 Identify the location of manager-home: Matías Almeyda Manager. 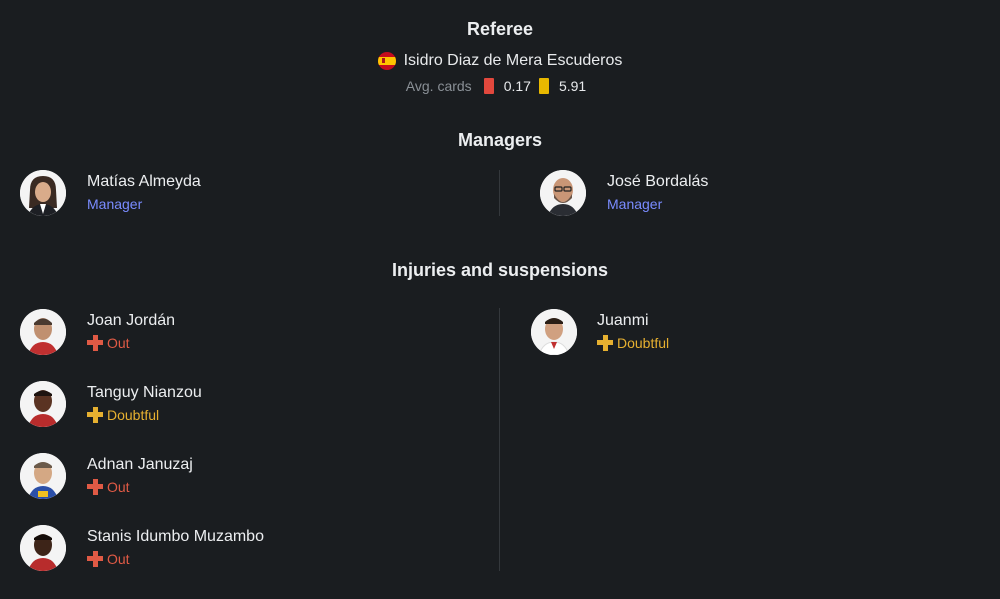
(110, 193).